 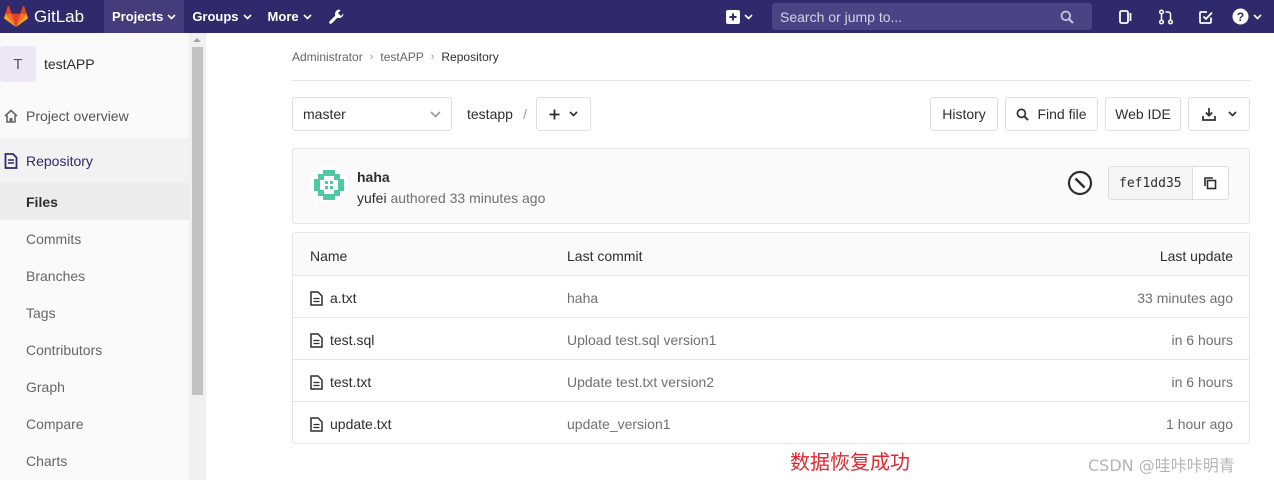 What do you see at coordinates (1166, 16) in the screenshot?
I see `merge-requests-button` at bounding box center [1166, 16].